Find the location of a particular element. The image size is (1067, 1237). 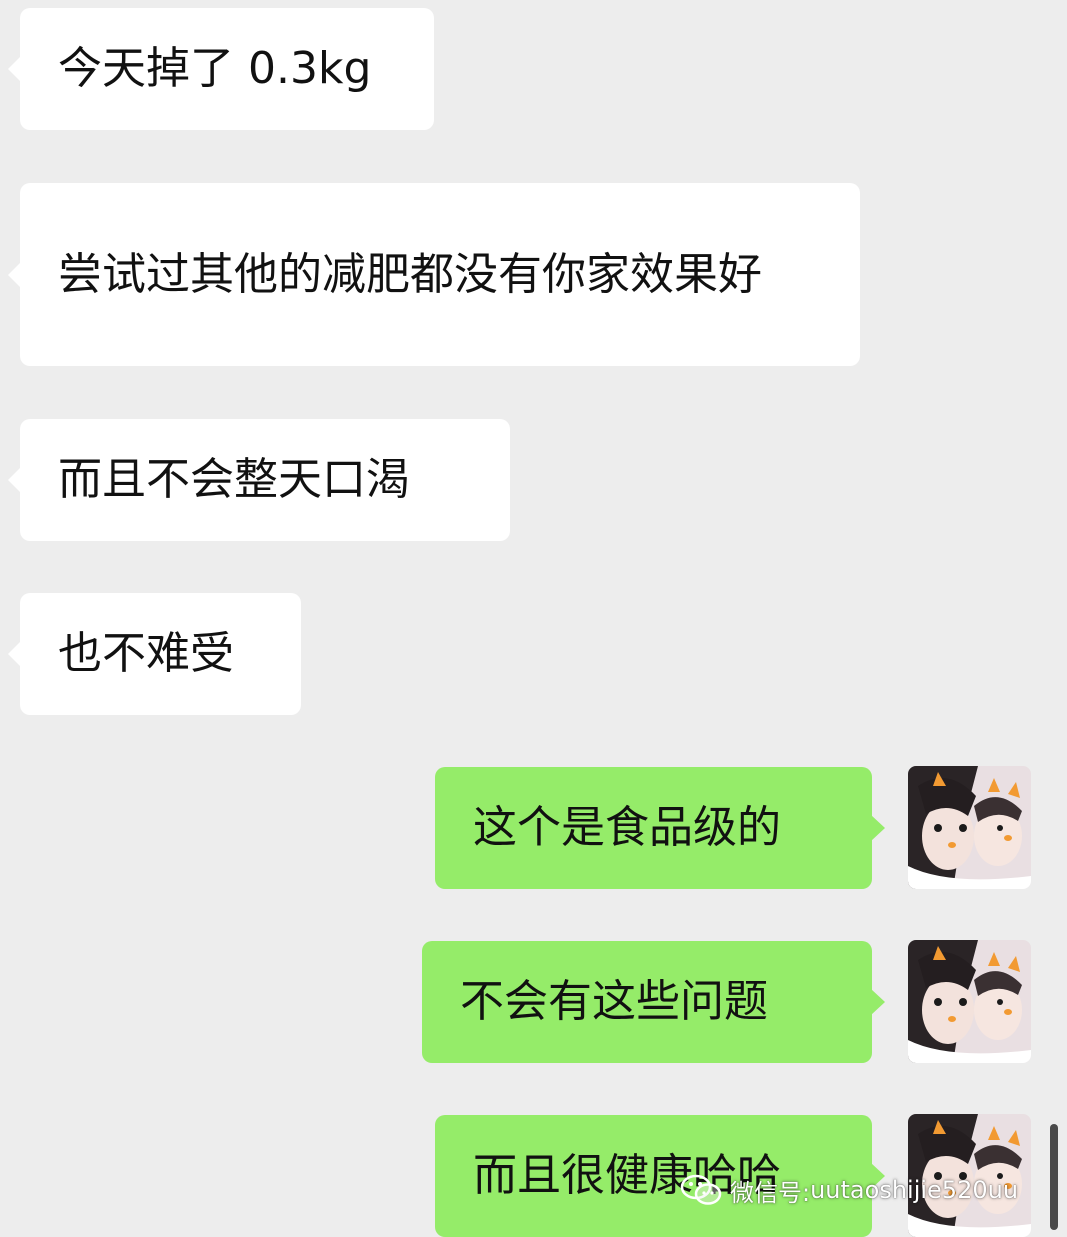

message-text: 尝试过其他的减肥都没有你家效果好 is located at coordinates (410, 274).